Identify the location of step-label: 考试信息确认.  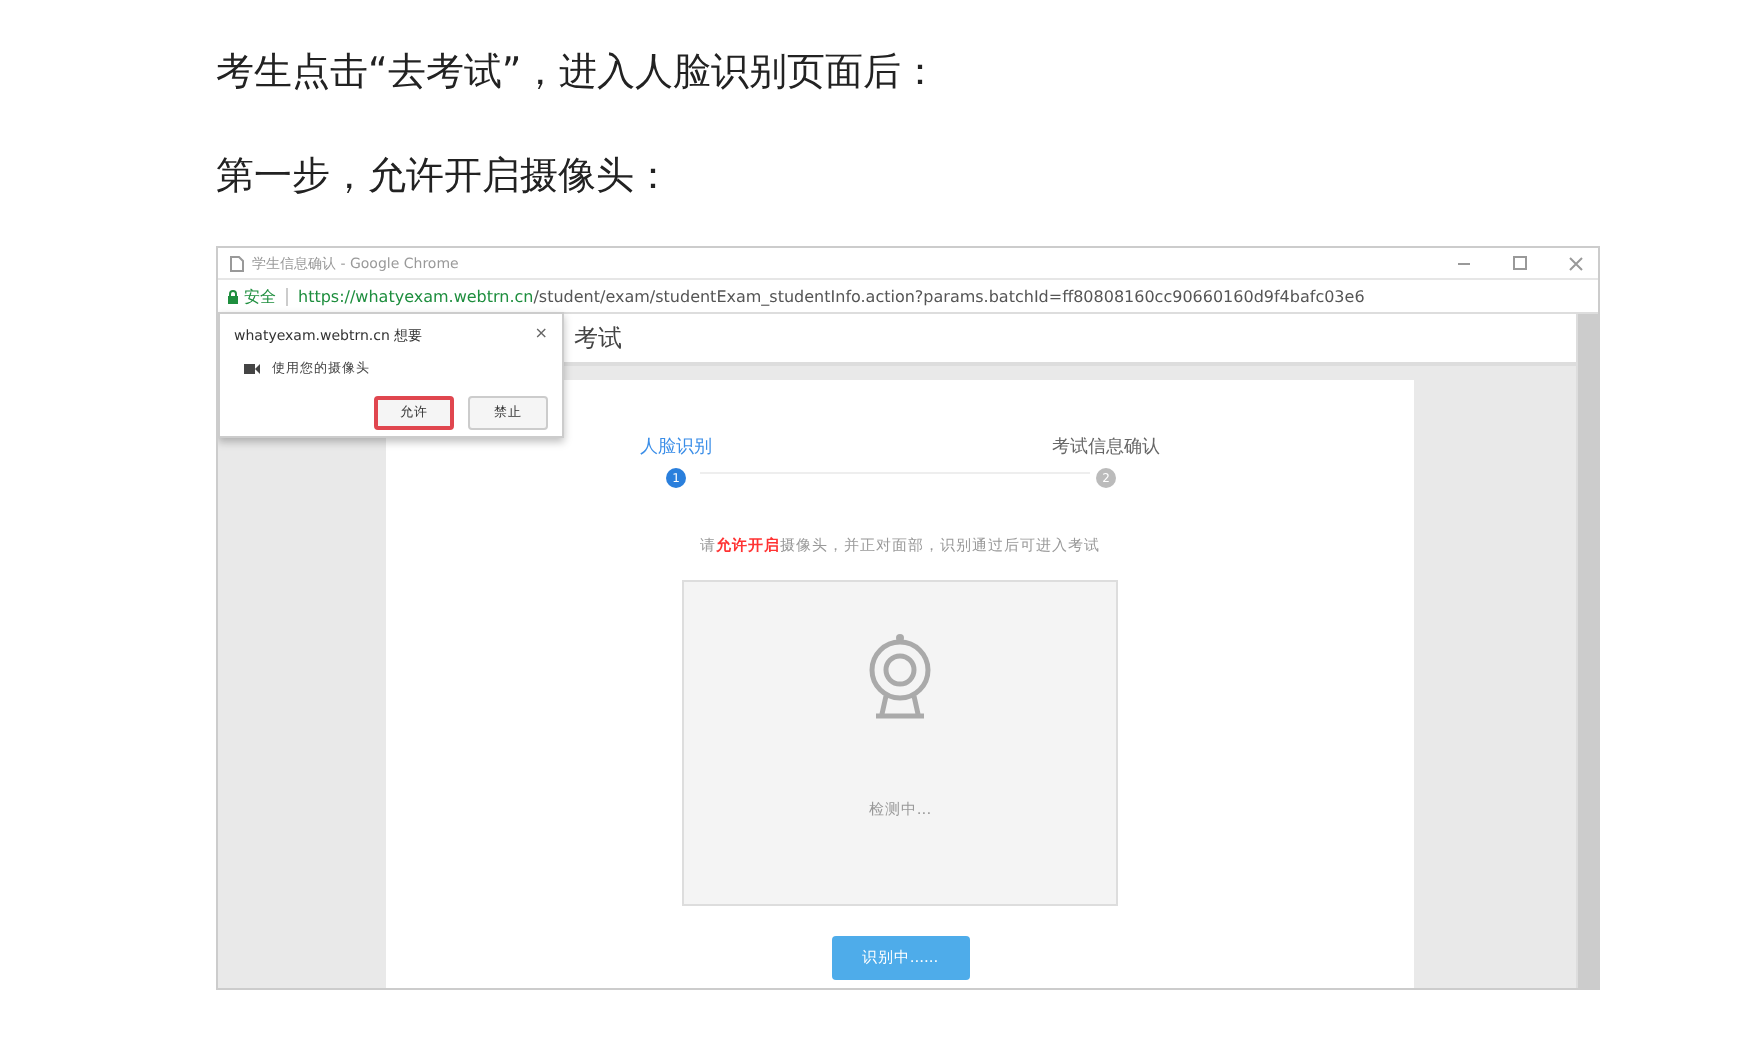
(1106, 447).